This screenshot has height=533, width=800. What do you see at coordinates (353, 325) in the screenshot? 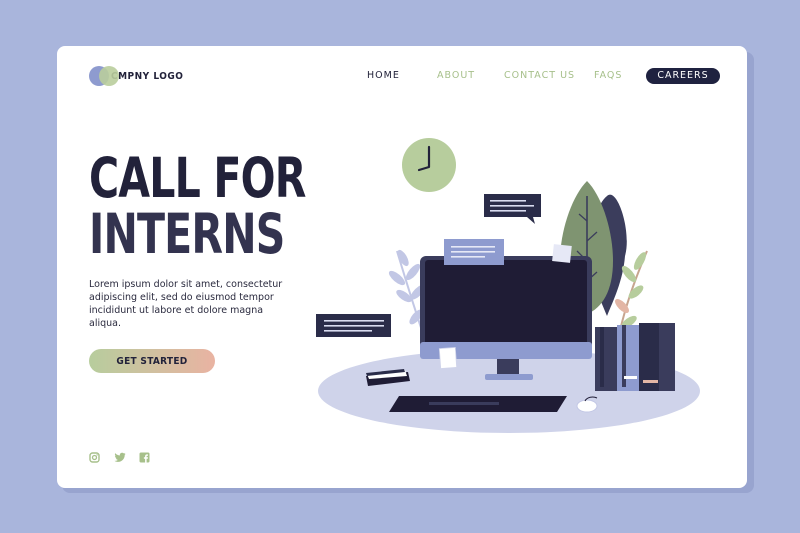
I see `chat-bubble-left-icon` at bounding box center [353, 325].